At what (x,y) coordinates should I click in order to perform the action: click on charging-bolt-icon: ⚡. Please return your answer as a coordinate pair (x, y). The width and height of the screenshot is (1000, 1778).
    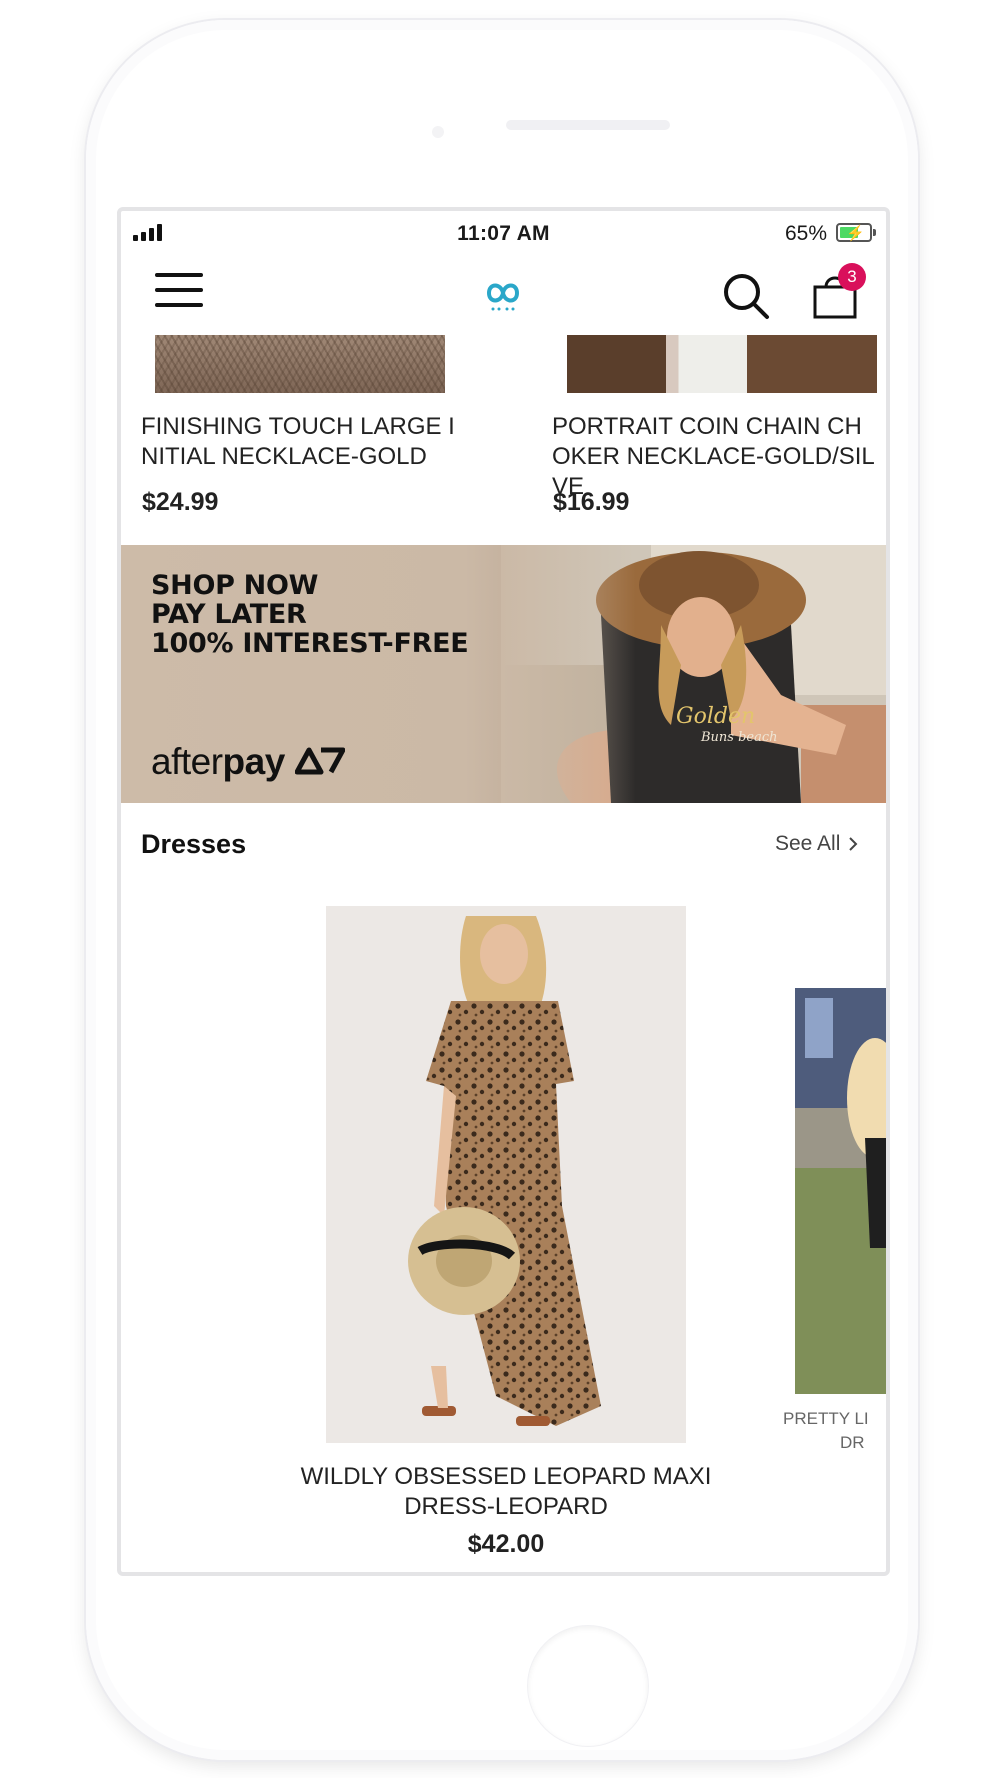
    Looking at the image, I should click on (855, 233).